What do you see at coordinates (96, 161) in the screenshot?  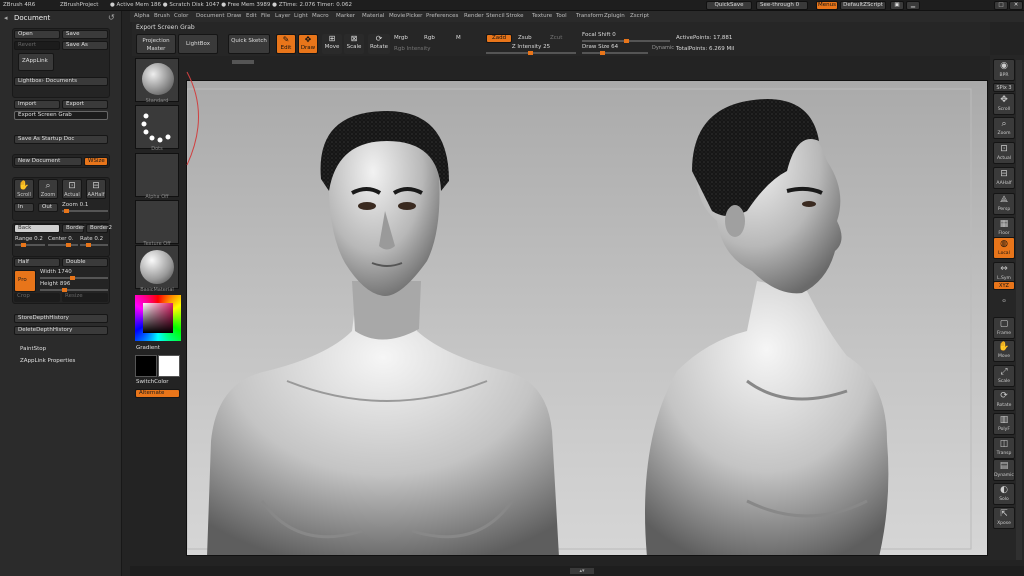 I see `wsize-button: WSize` at bounding box center [96, 161].